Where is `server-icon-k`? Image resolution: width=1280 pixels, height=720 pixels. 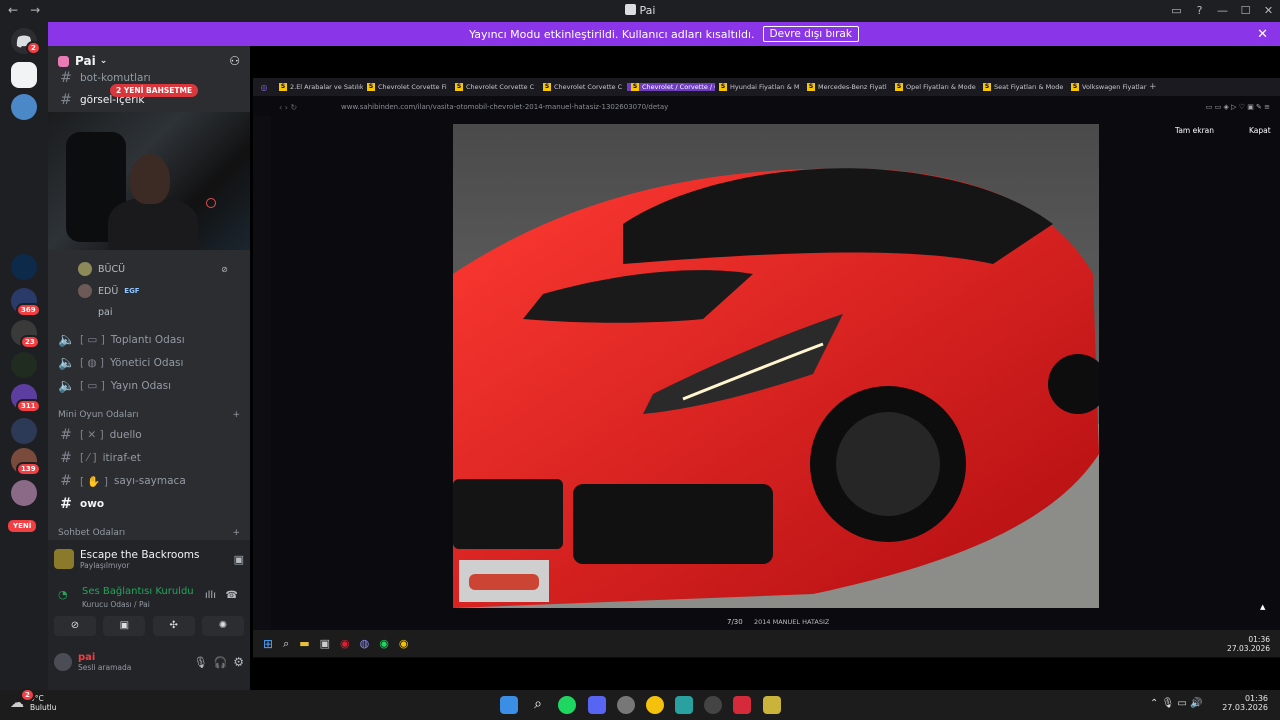 server-icon-k is located at coordinates (24, 267).